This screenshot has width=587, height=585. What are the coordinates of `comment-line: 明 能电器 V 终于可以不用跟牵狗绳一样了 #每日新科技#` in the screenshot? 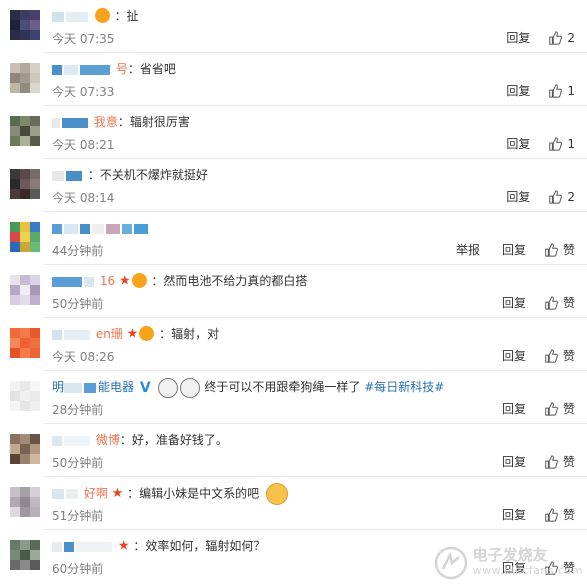 It's located at (314, 387).